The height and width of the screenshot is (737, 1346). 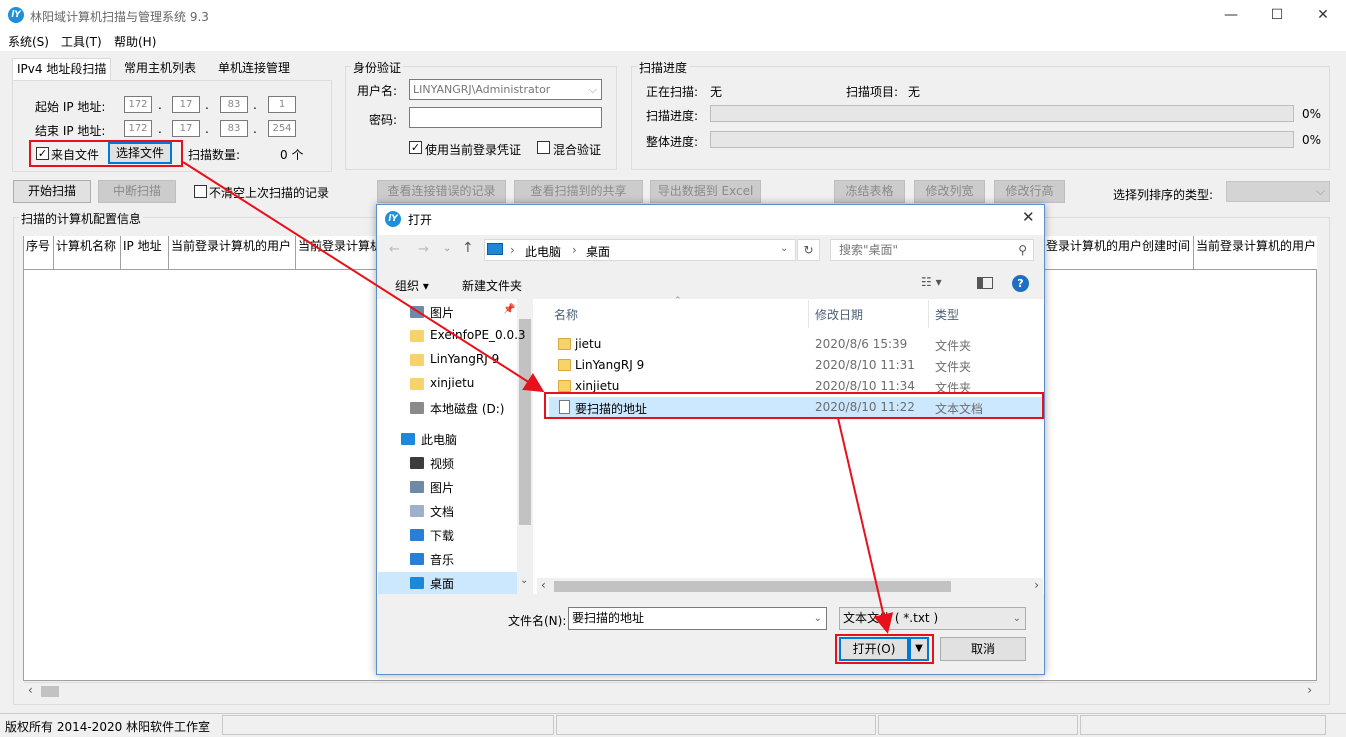 I want to click on start-ip-octet-1: 172, so click(x=138, y=104).